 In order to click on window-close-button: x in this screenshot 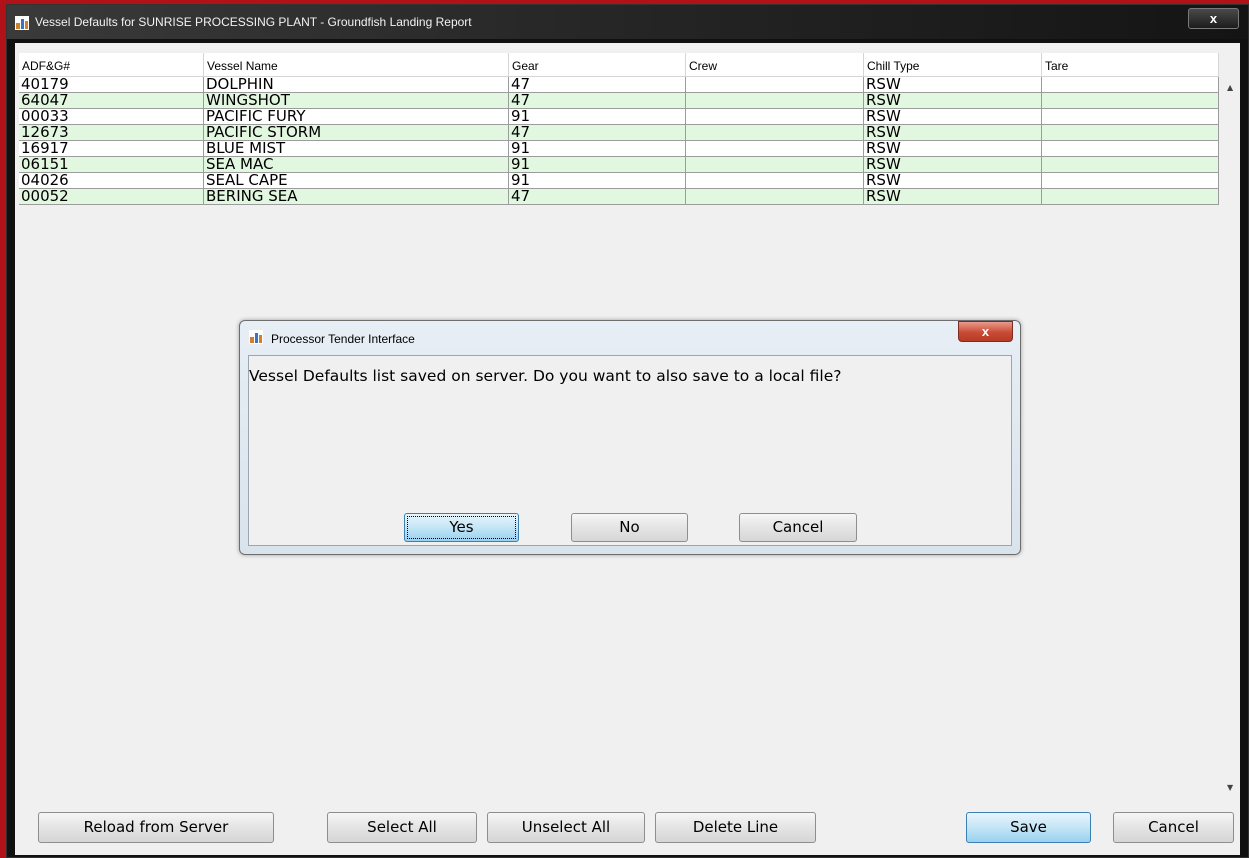, I will do `click(1213, 18)`.